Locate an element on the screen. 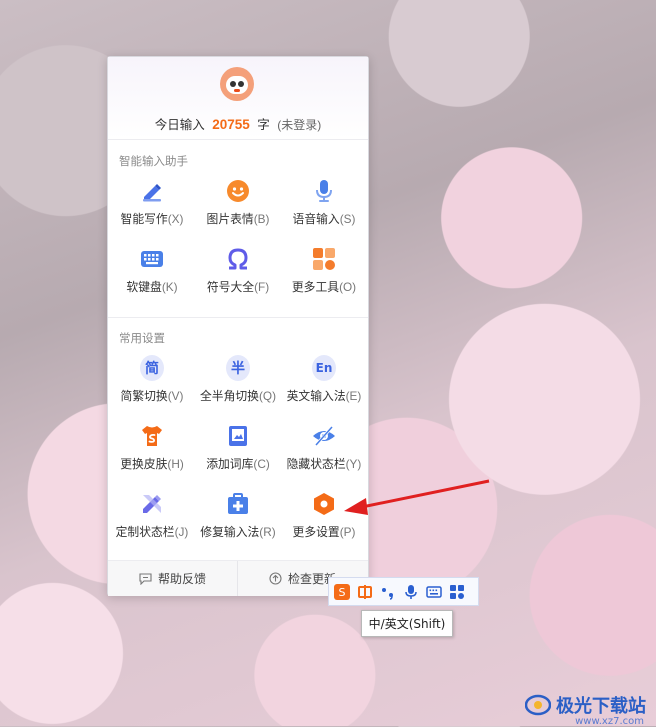 This screenshot has width=656, height=727. label: 软键盘 is located at coordinates (144, 287).